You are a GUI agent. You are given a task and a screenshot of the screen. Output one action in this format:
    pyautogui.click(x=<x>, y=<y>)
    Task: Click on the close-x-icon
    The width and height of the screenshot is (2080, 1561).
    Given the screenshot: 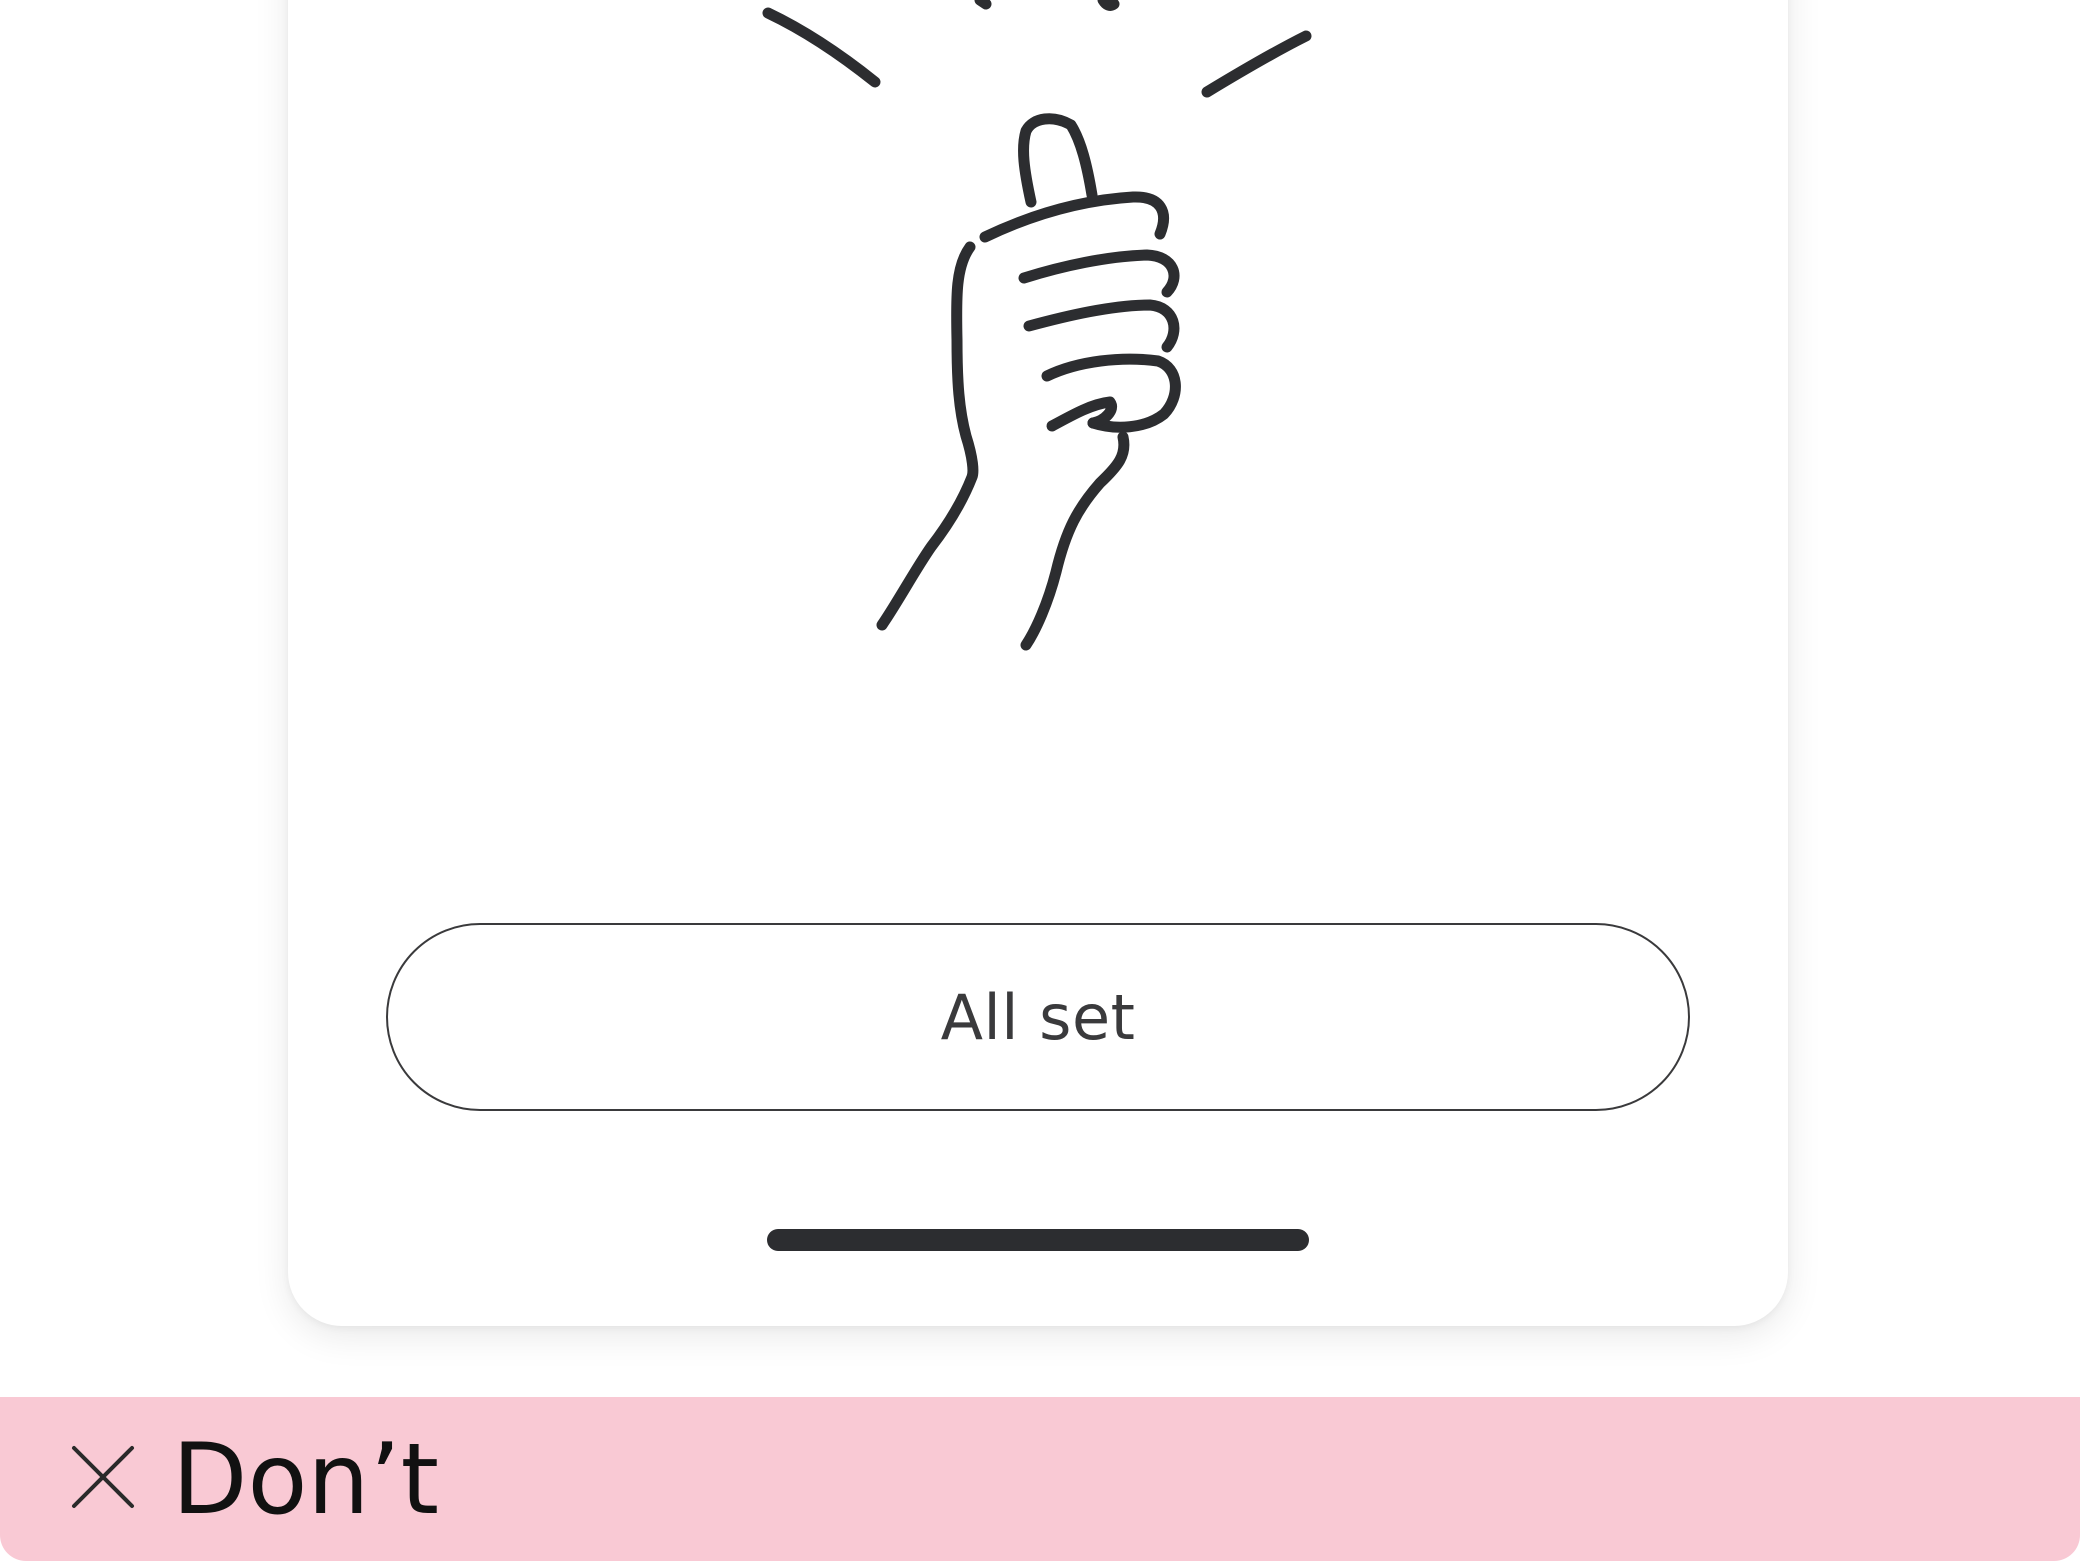 What is the action you would take?
    pyautogui.click(x=103, y=1477)
    